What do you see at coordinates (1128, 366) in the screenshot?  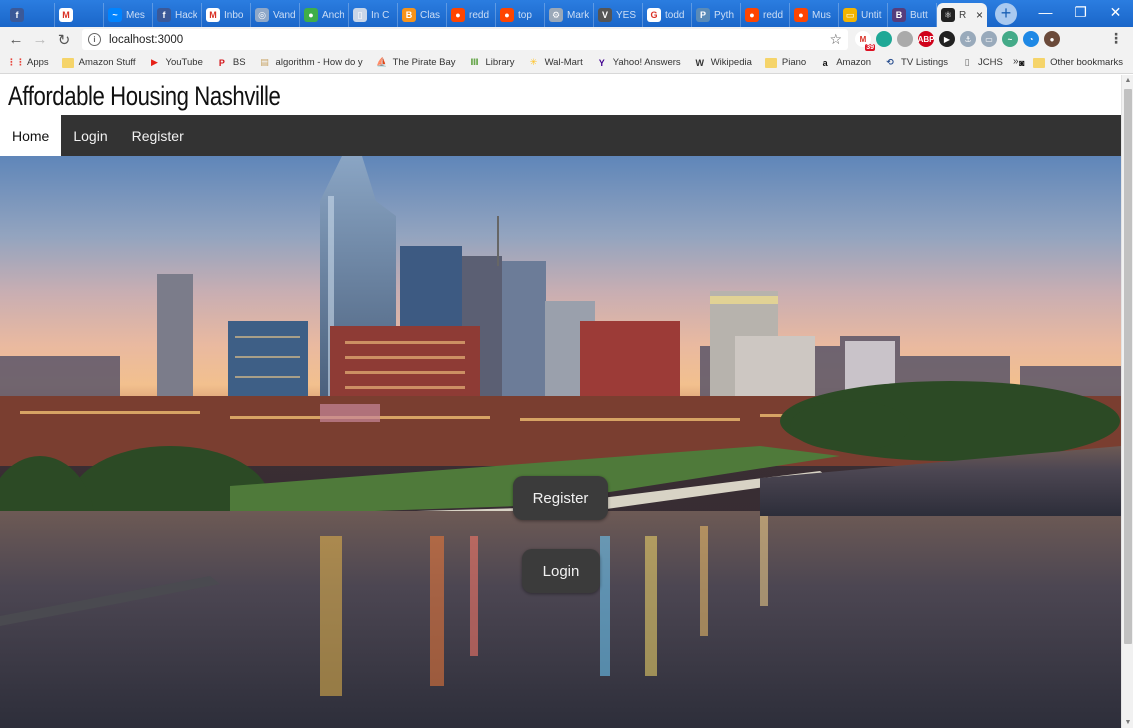 I see `scrollbar-thumb` at bounding box center [1128, 366].